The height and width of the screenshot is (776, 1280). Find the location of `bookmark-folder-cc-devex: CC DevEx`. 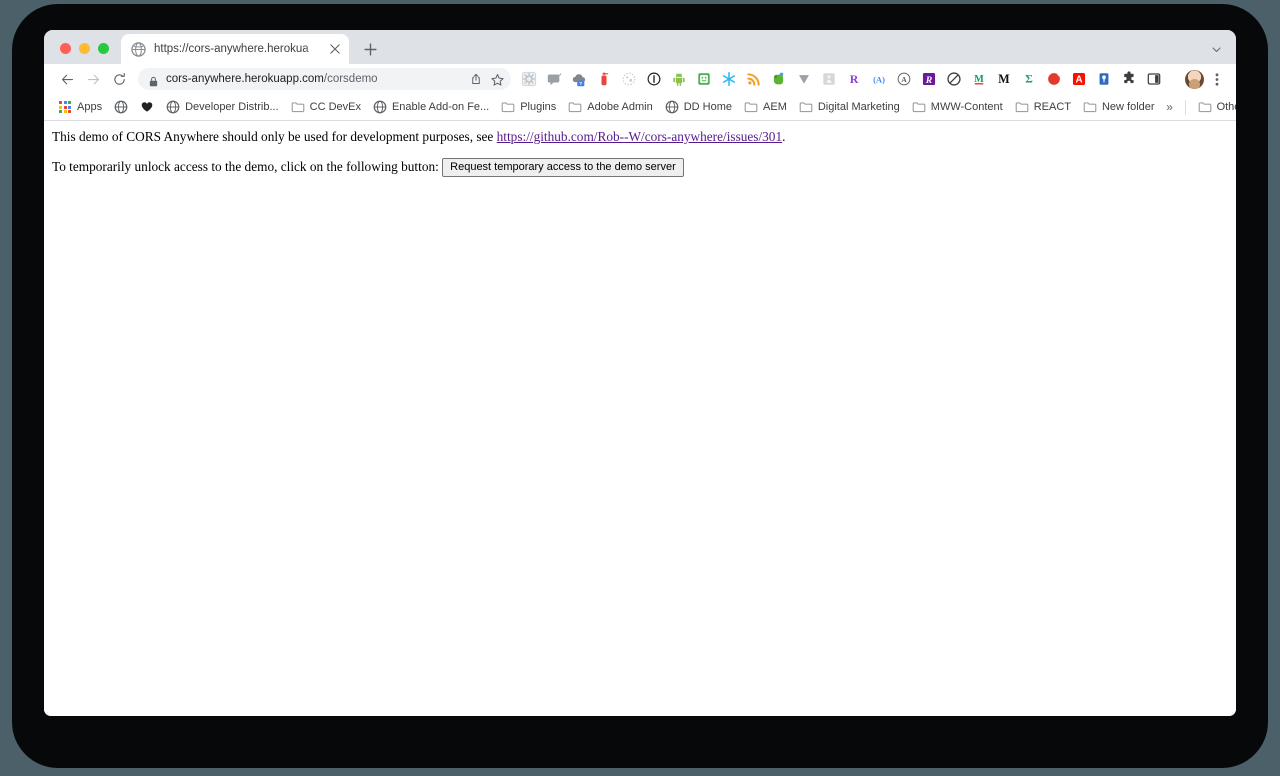

bookmark-folder-cc-devex: CC DevEx is located at coordinates (326, 107).